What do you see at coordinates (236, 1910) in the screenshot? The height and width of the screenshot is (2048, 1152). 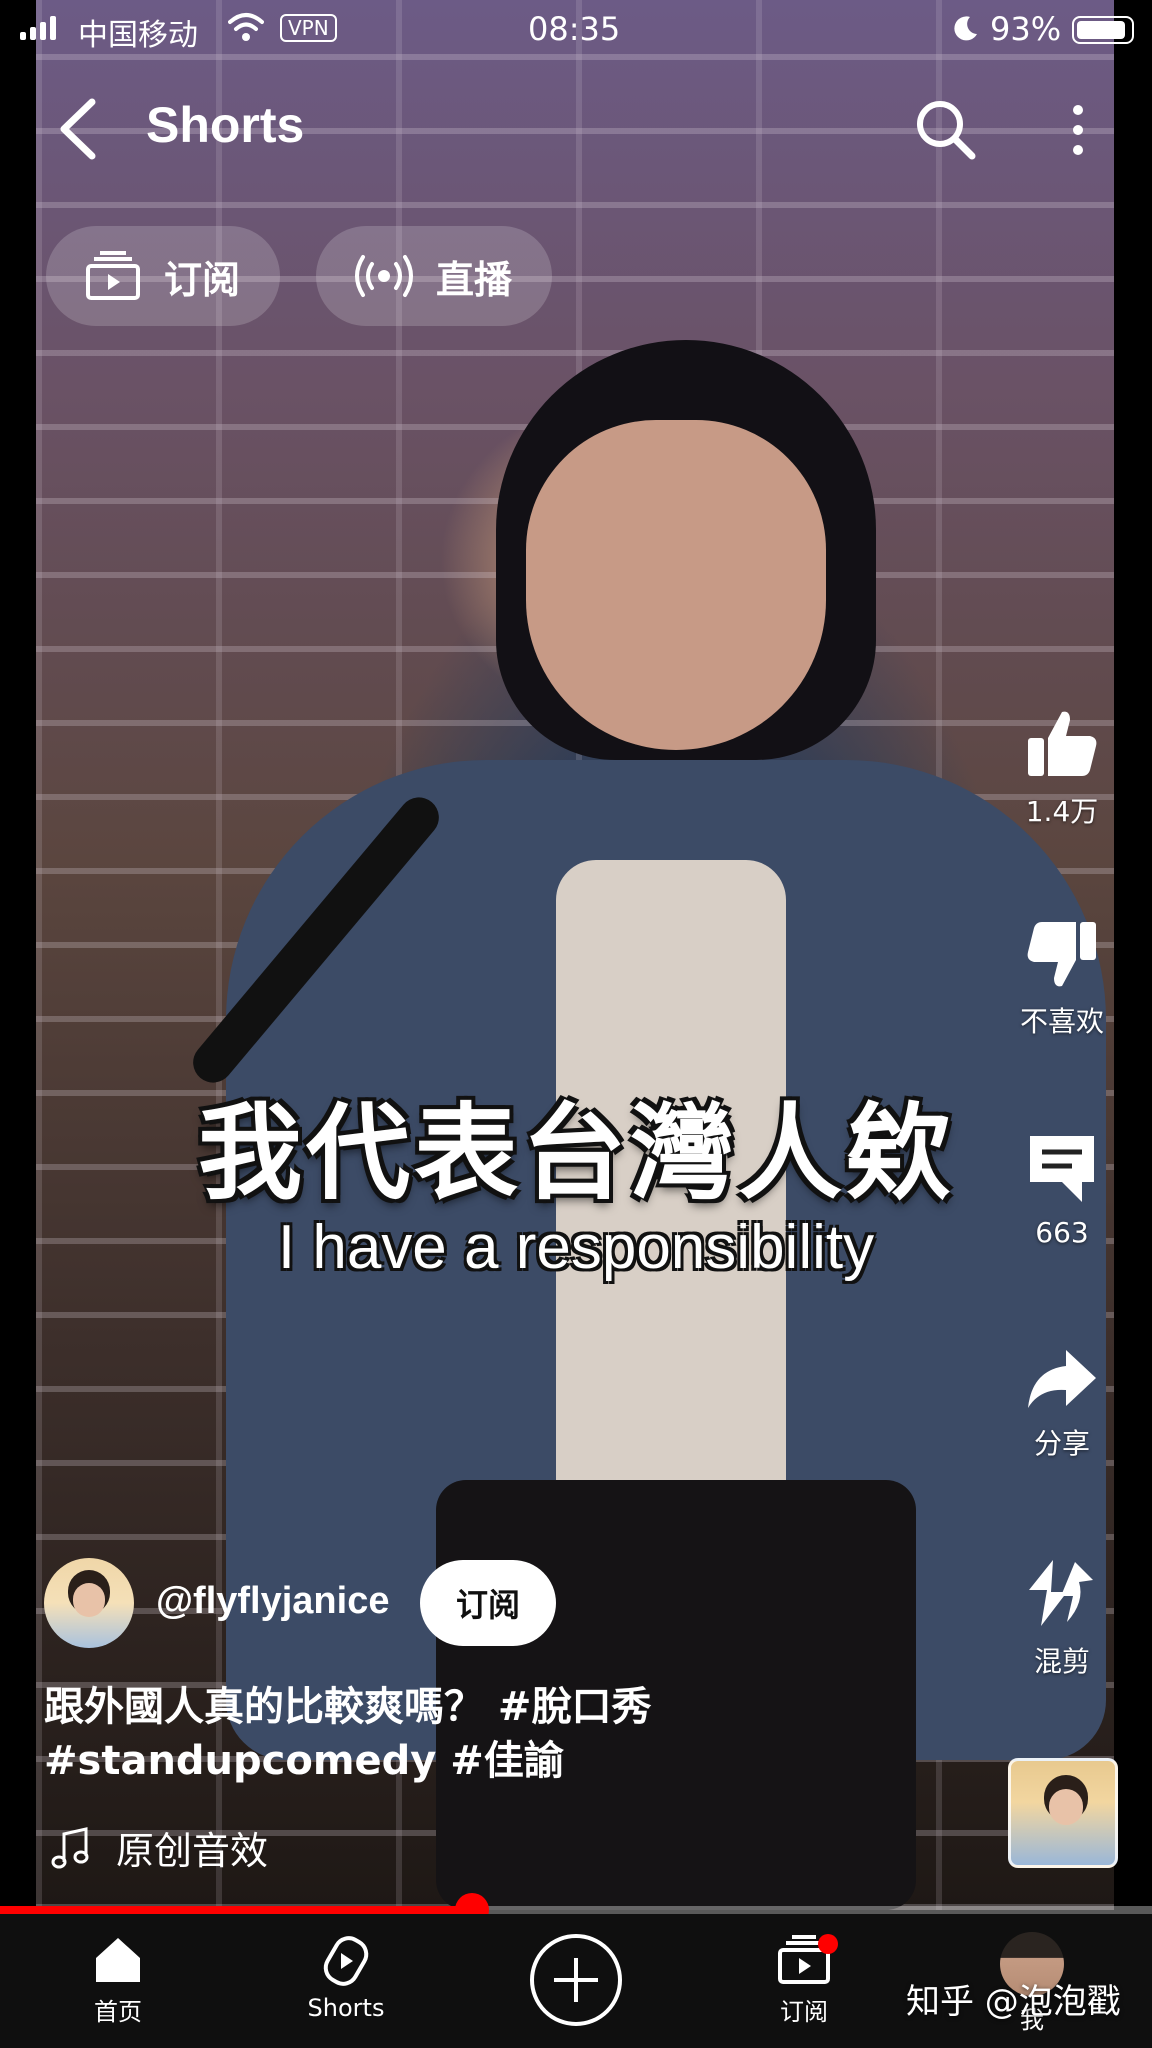 I see `progress-played` at bounding box center [236, 1910].